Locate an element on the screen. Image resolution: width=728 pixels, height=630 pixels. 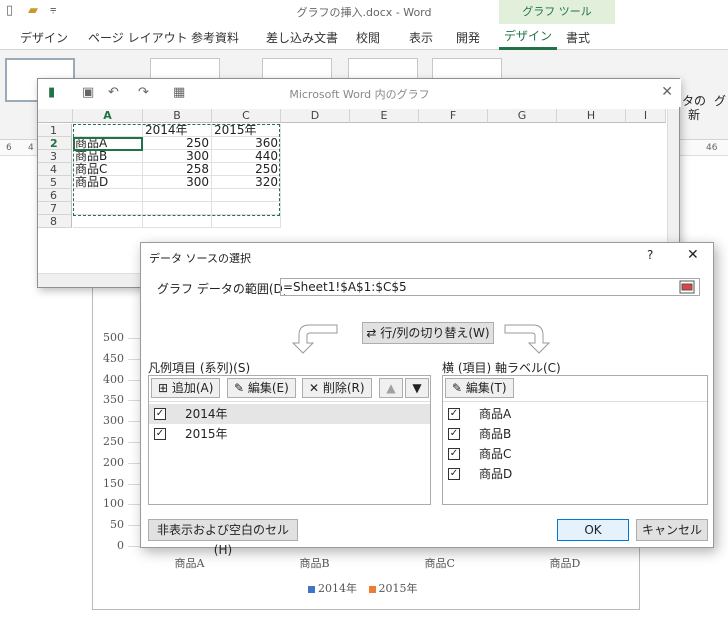
axis-toolbar: ✎ 編集(T) is located at coordinates (575, 389).